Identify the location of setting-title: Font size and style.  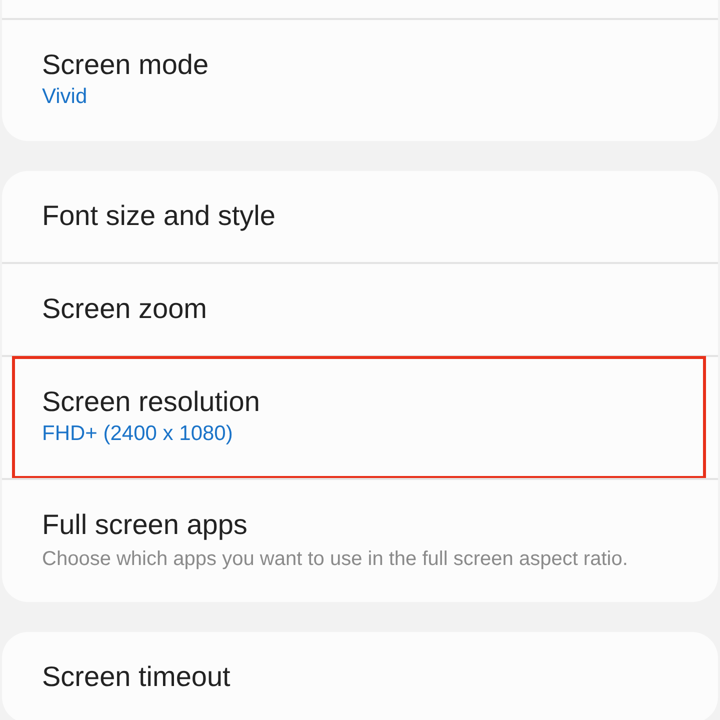
(159, 216).